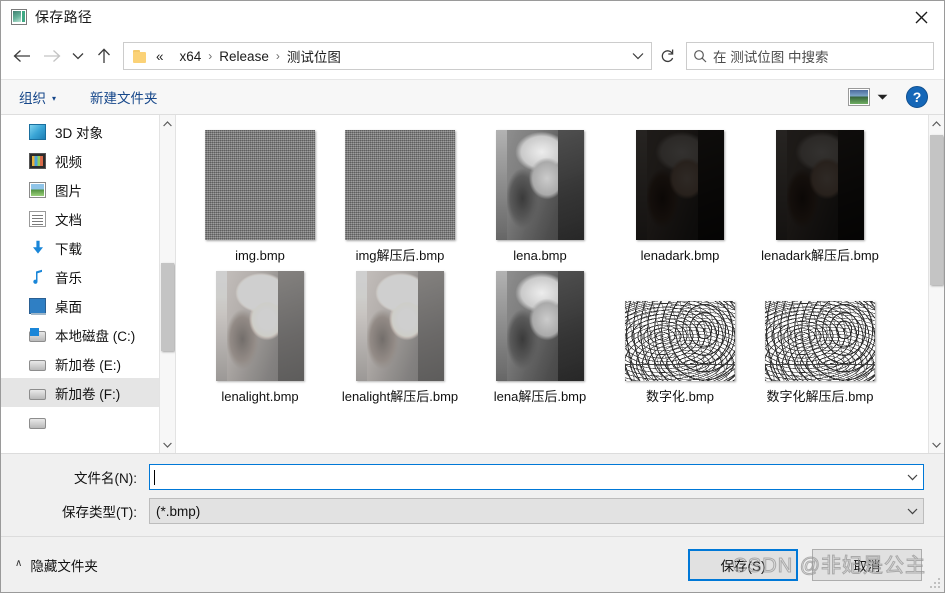  What do you see at coordinates (743, 564) in the screenshot?
I see `save-button: 保存(S)` at bounding box center [743, 564].